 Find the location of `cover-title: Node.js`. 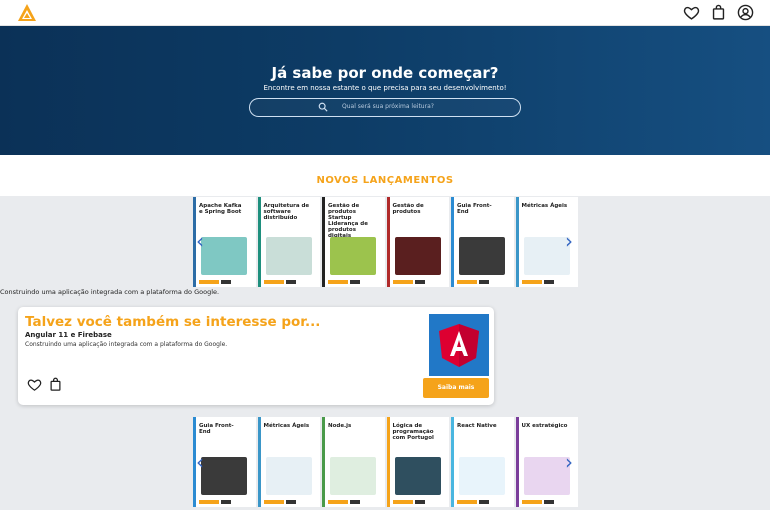

cover-title: Node.js is located at coordinates (340, 426).